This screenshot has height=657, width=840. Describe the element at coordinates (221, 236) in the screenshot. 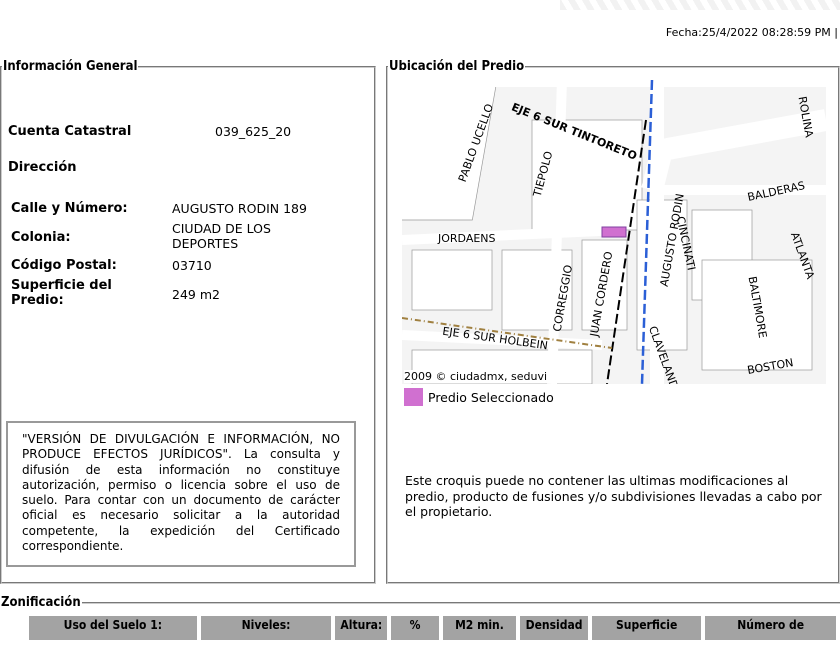

I see `colonia-value: CIUDAD DE LOS DEPORTES` at that location.